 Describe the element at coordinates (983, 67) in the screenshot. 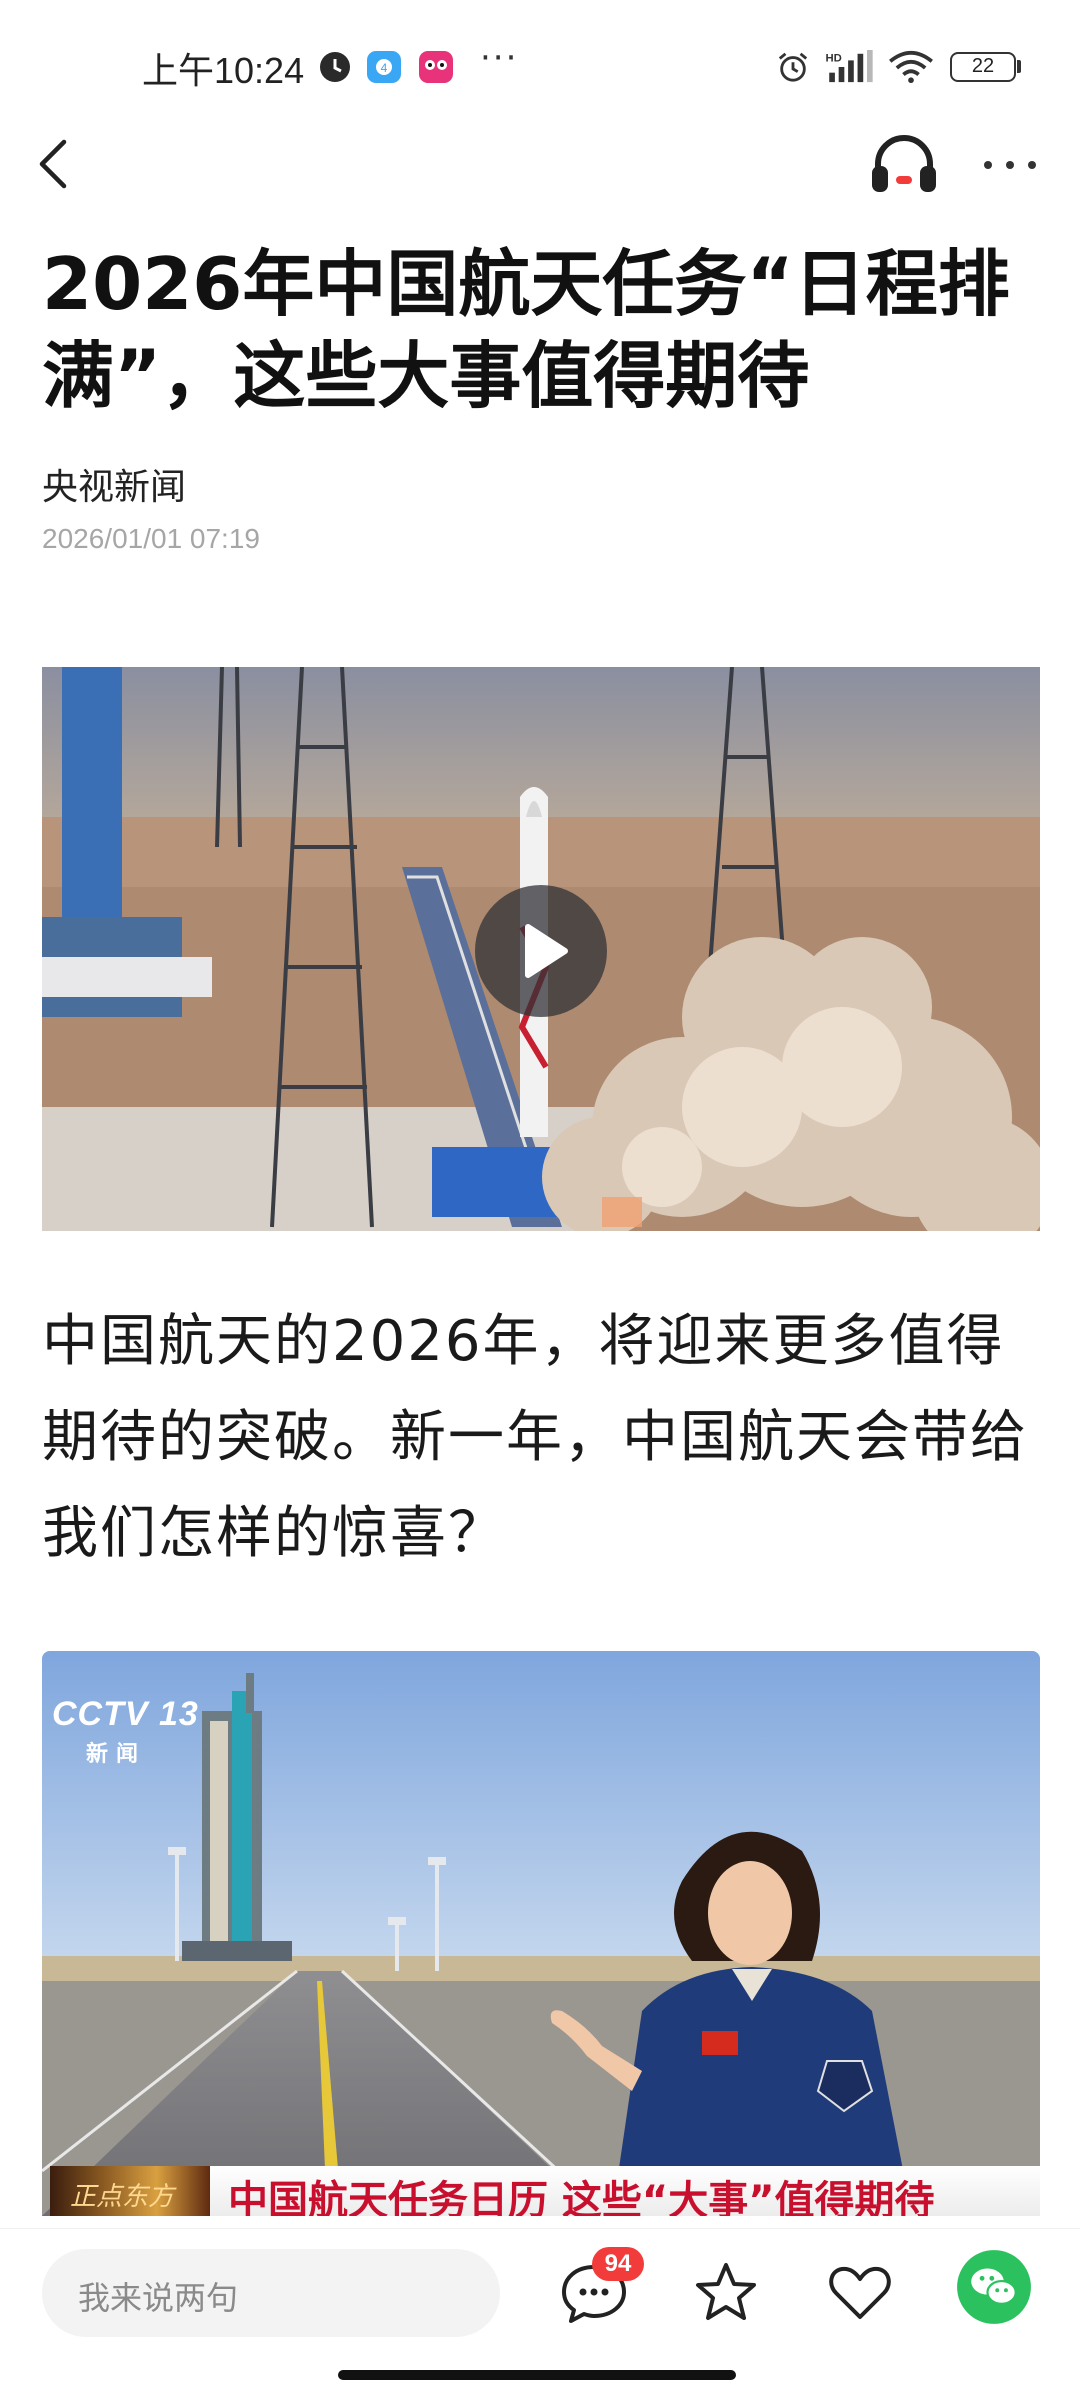

I see `battery-icon: 22` at that location.